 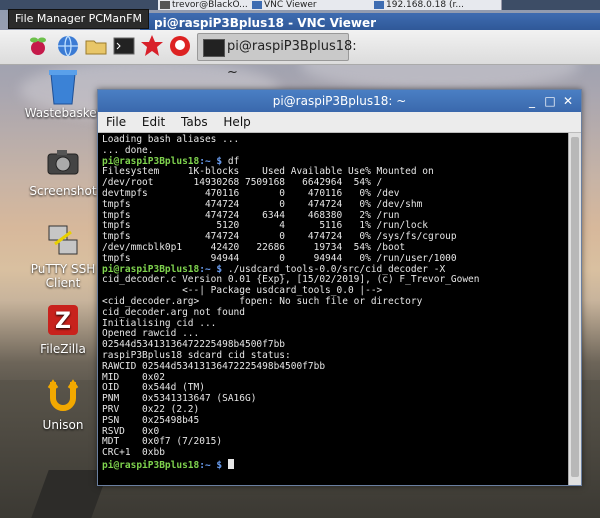 I want to click on terminal-output-line: RAWCID 02544d53413136472225498b4500f7bb, so click(x=214, y=366).